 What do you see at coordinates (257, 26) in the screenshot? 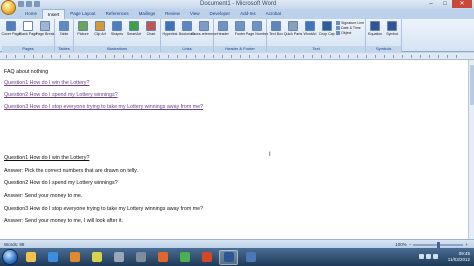
I see `page-number-icon` at bounding box center [257, 26].